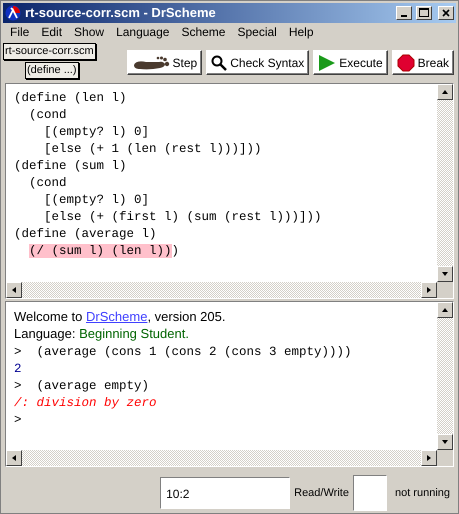 The width and height of the screenshot is (459, 514). Describe the element at coordinates (369, 493) in the screenshot. I see `status-indicator` at that location.